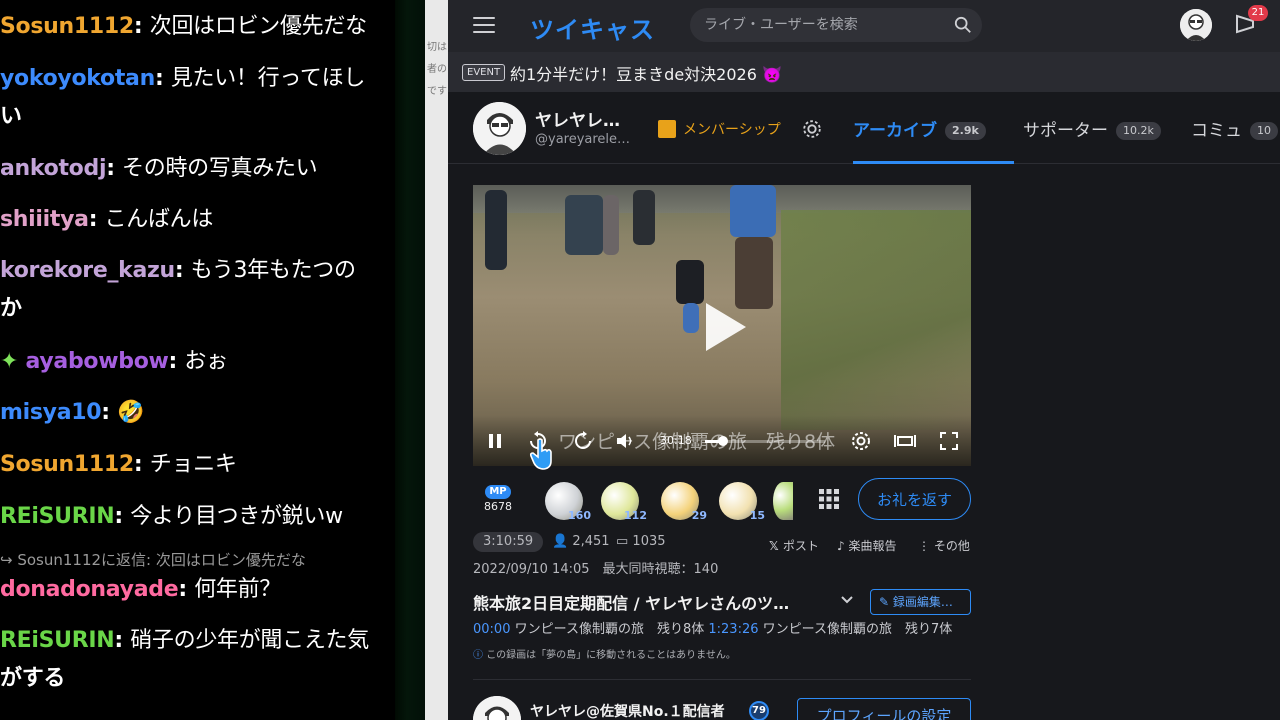  What do you see at coordinates (11, 308) in the screenshot?
I see `chat-message-continuation: か` at bounding box center [11, 308].